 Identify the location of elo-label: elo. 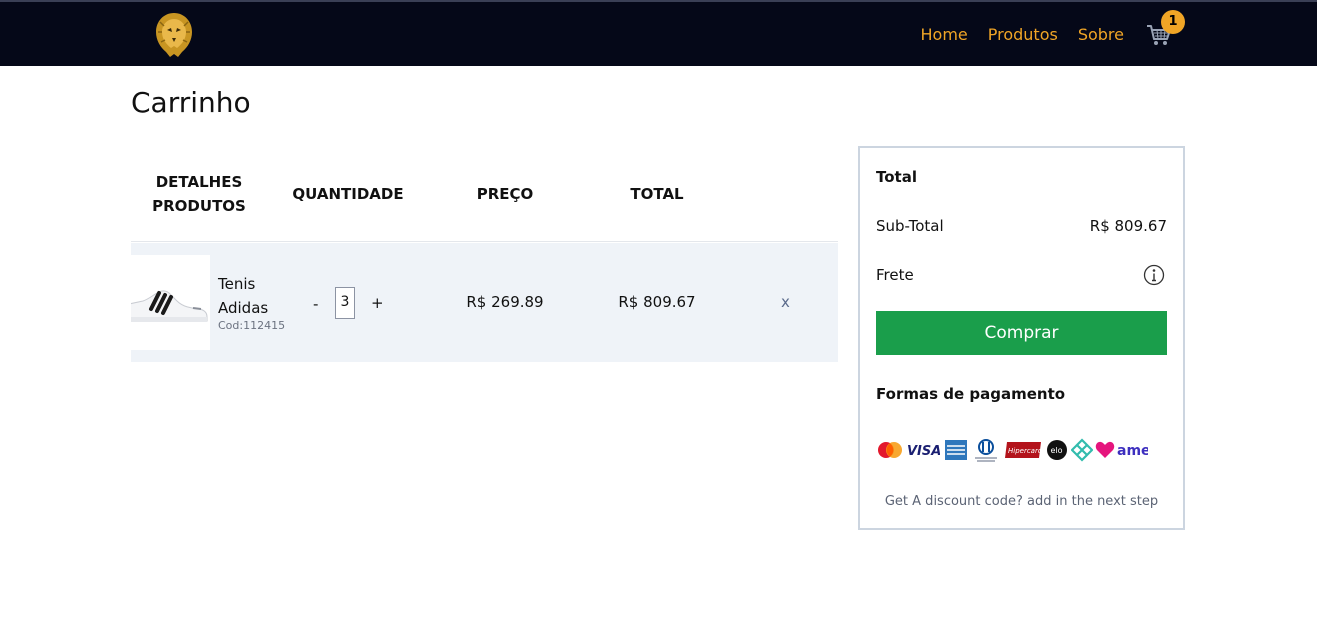
(1057, 450).